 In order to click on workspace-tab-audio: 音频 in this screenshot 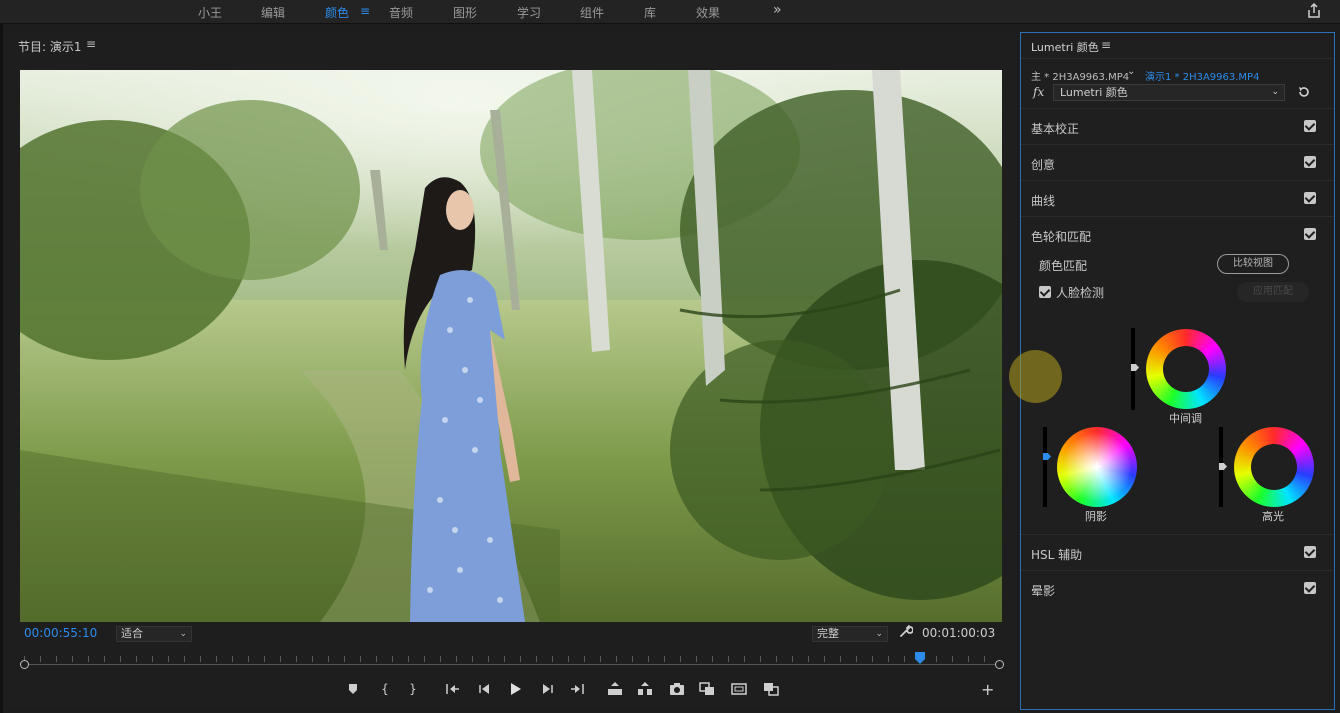, I will do `click(401, 12)`.